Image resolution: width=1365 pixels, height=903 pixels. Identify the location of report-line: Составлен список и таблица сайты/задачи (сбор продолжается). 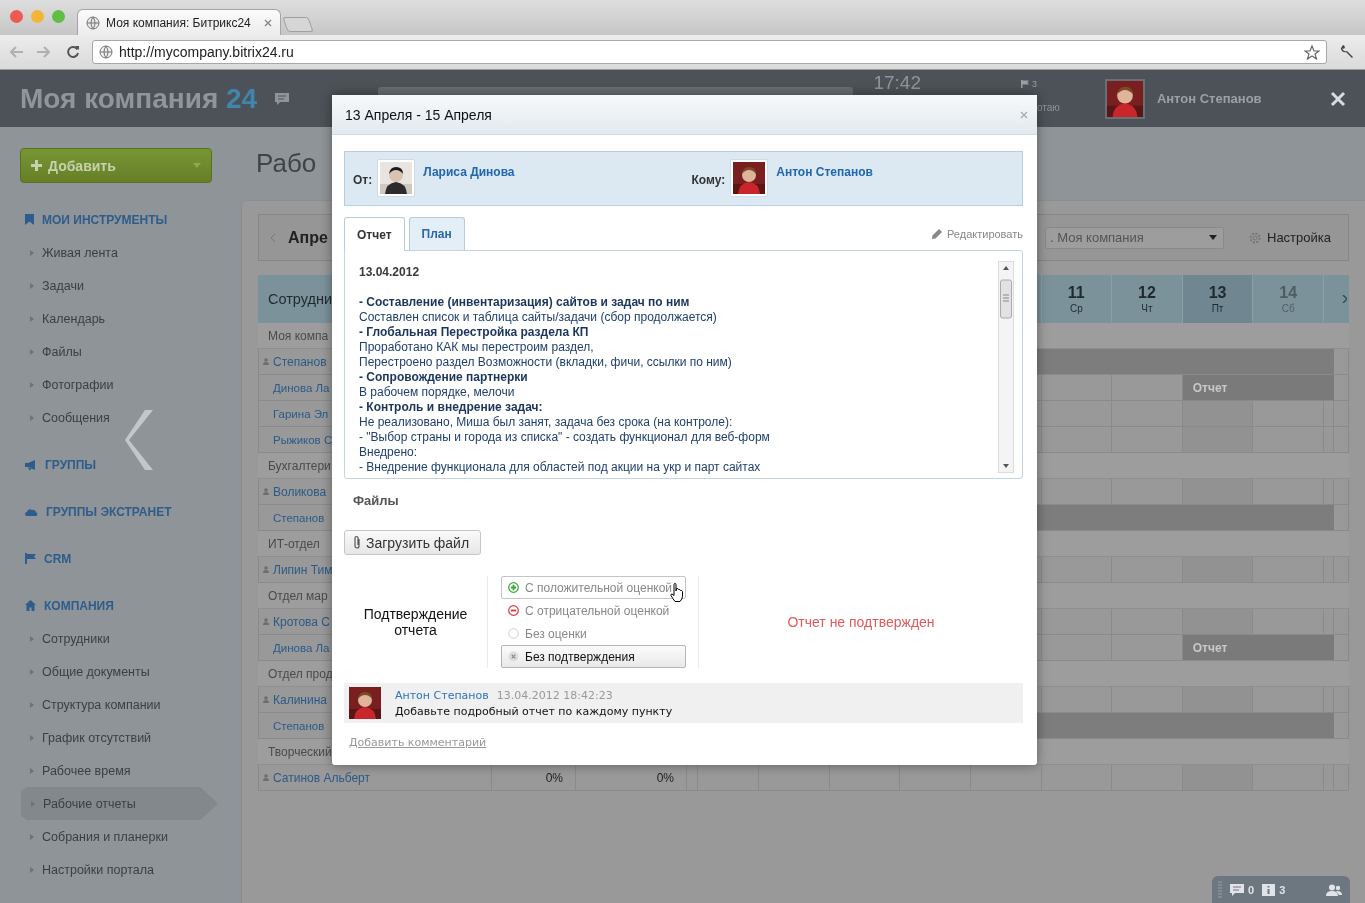
(538, 317).